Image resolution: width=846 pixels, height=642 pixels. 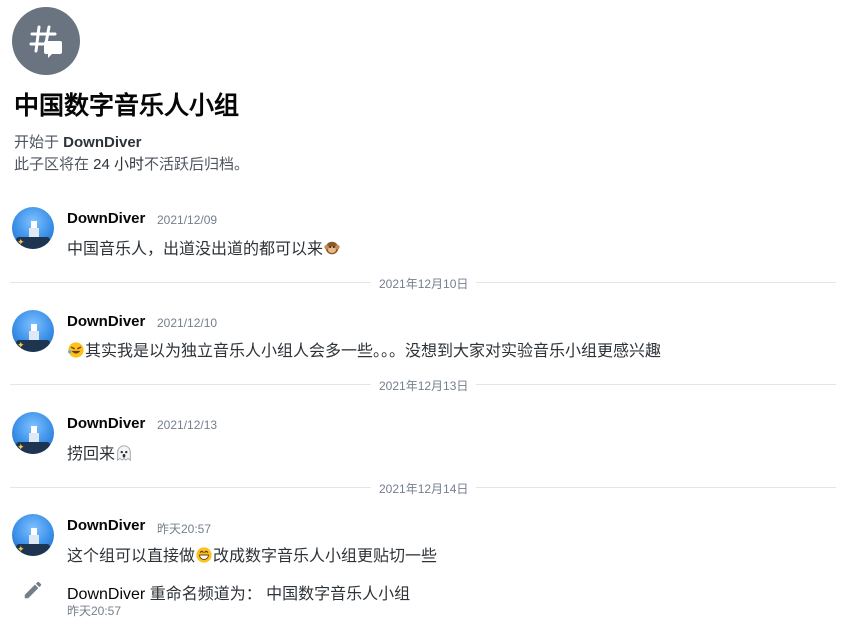 I want to click on date-divider-label: 2021年12月13日, so click(x=424, y=385).